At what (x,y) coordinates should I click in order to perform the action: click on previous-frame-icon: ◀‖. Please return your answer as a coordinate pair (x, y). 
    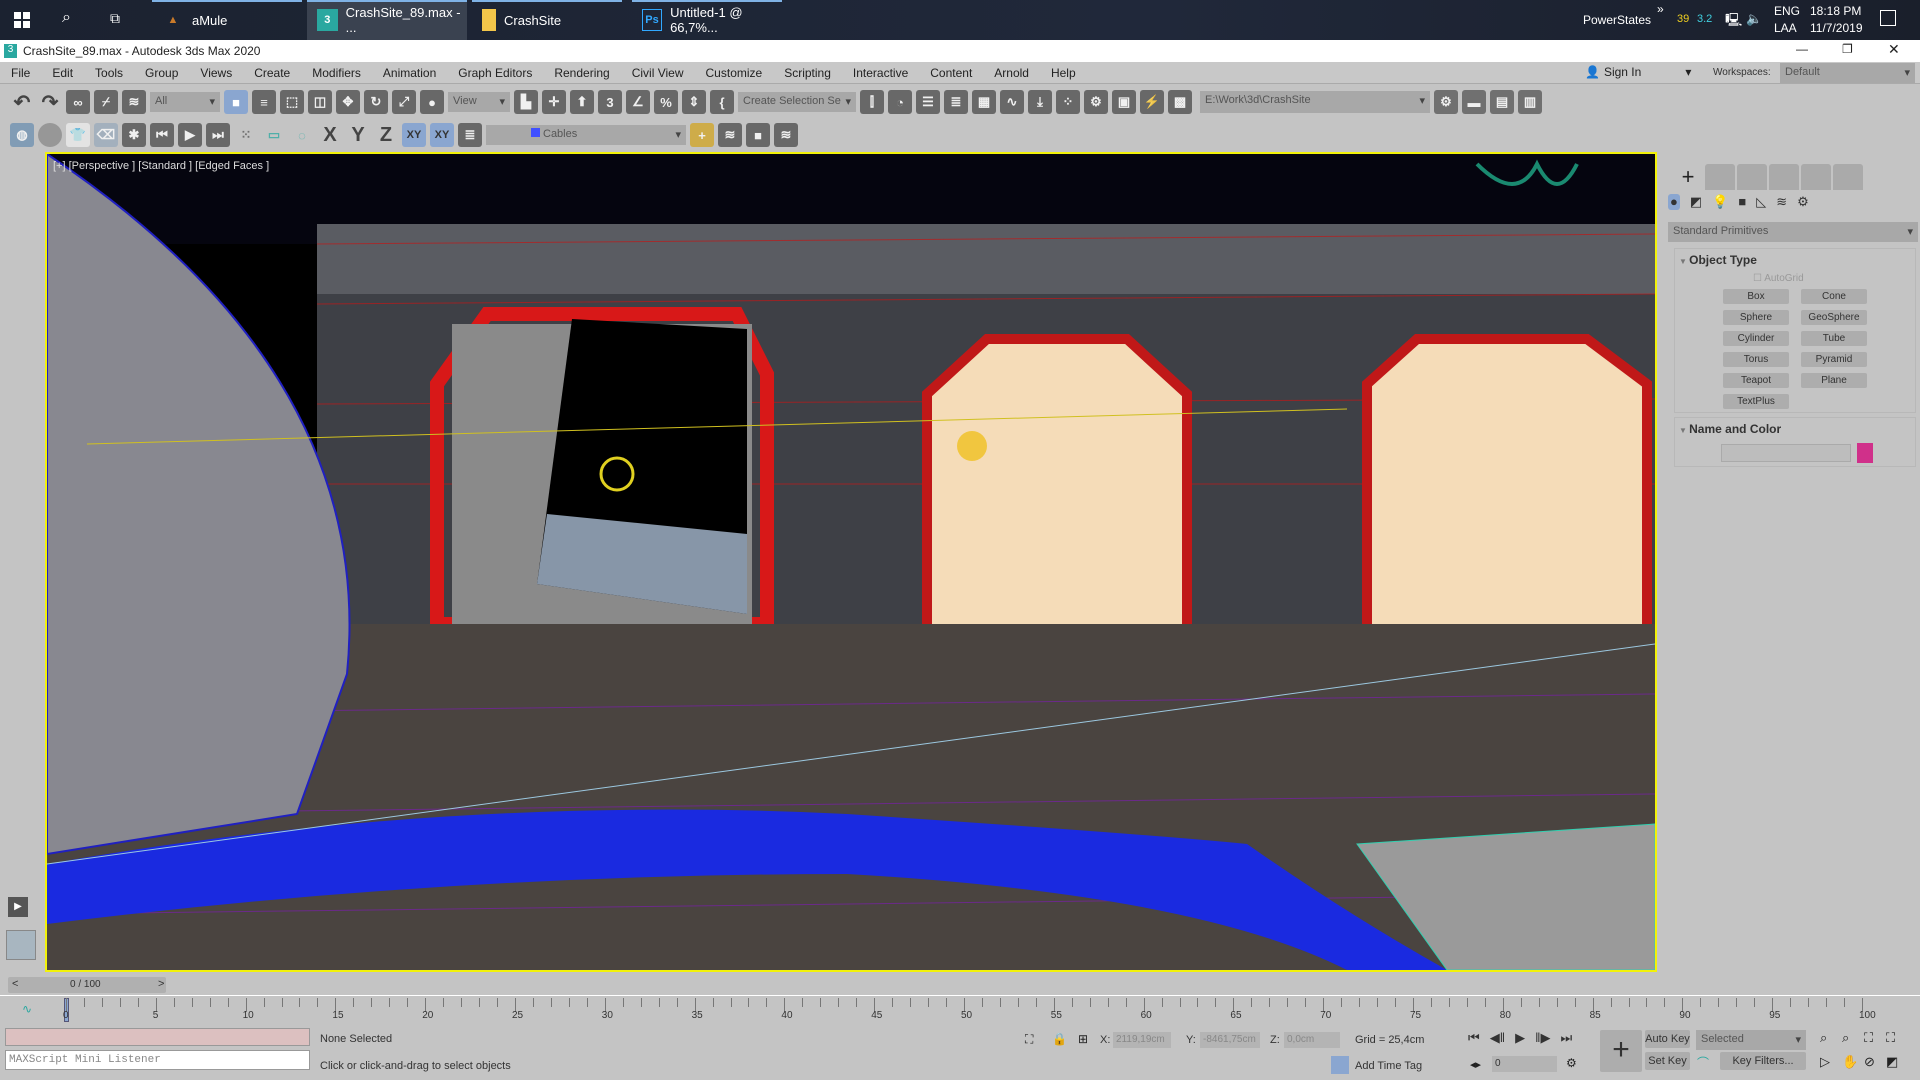
    Looking at the image, I should click on (1497, 1038).